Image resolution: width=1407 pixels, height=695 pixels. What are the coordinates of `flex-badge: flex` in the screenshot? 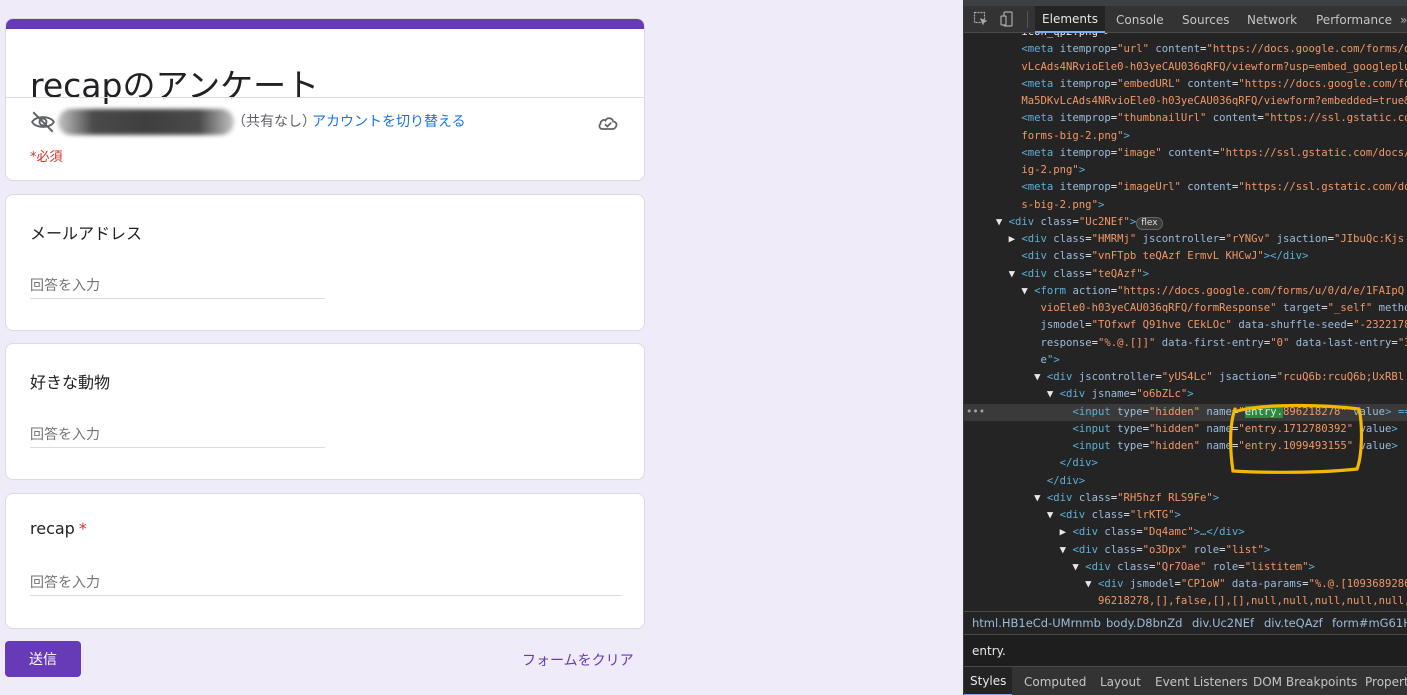 It's located at (1149, 223).